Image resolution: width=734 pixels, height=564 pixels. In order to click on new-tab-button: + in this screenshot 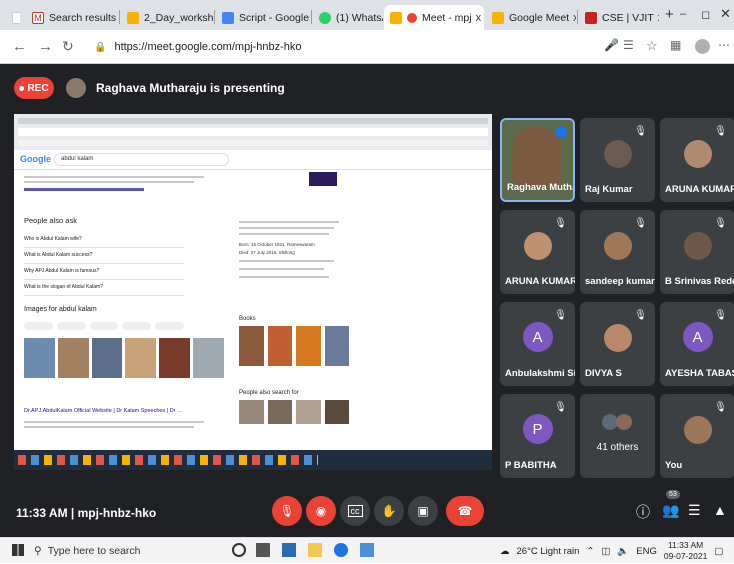, I will do `click(669, 14)`.